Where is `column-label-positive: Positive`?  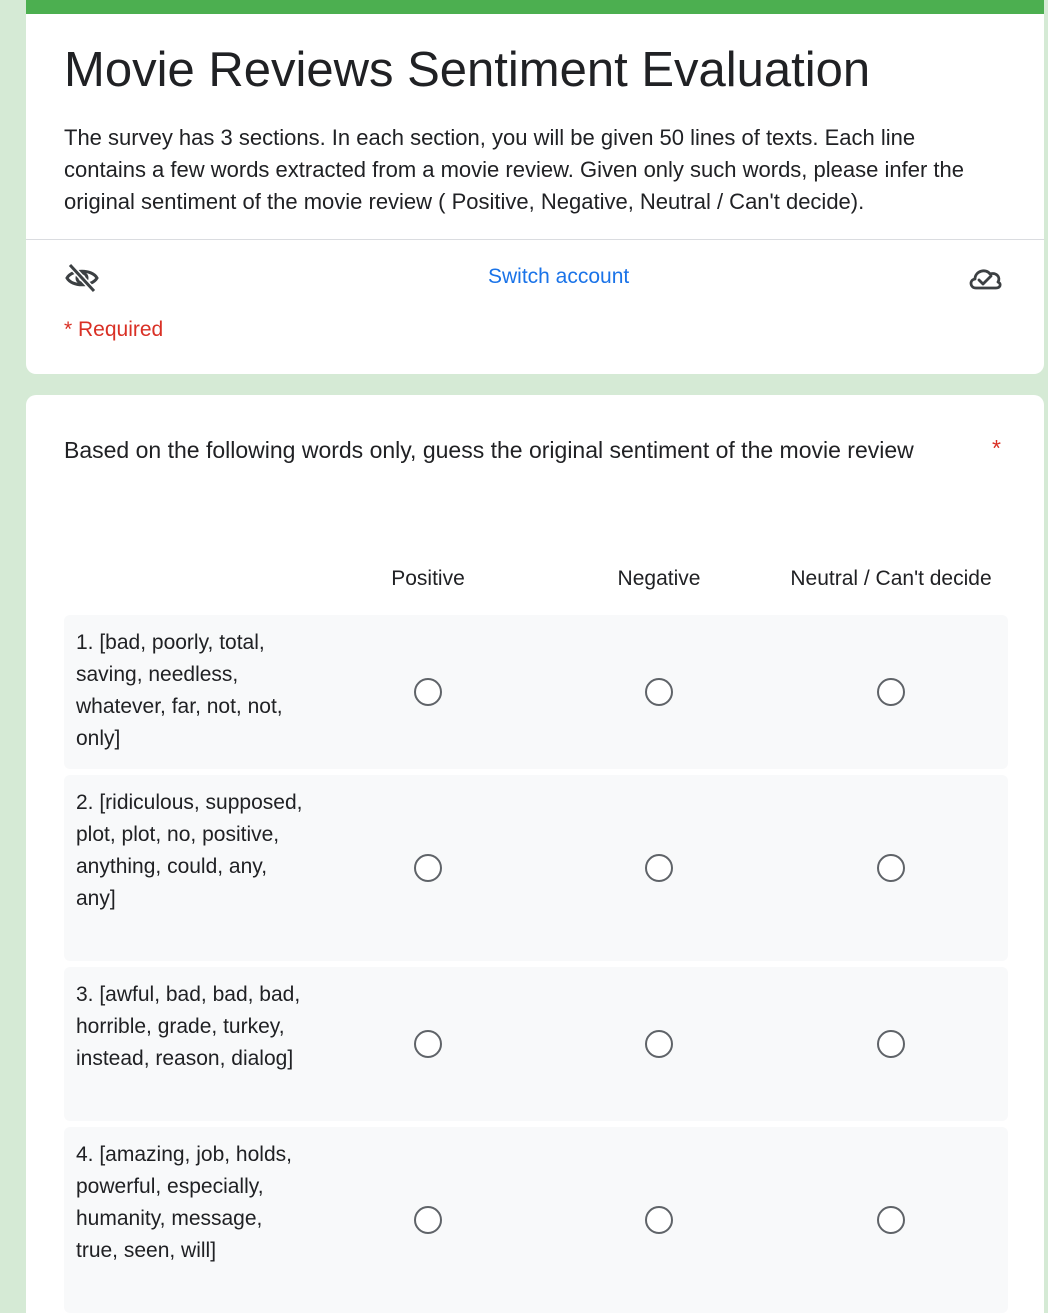 column-label-positive: Positive is located at coordinates (428, 578).